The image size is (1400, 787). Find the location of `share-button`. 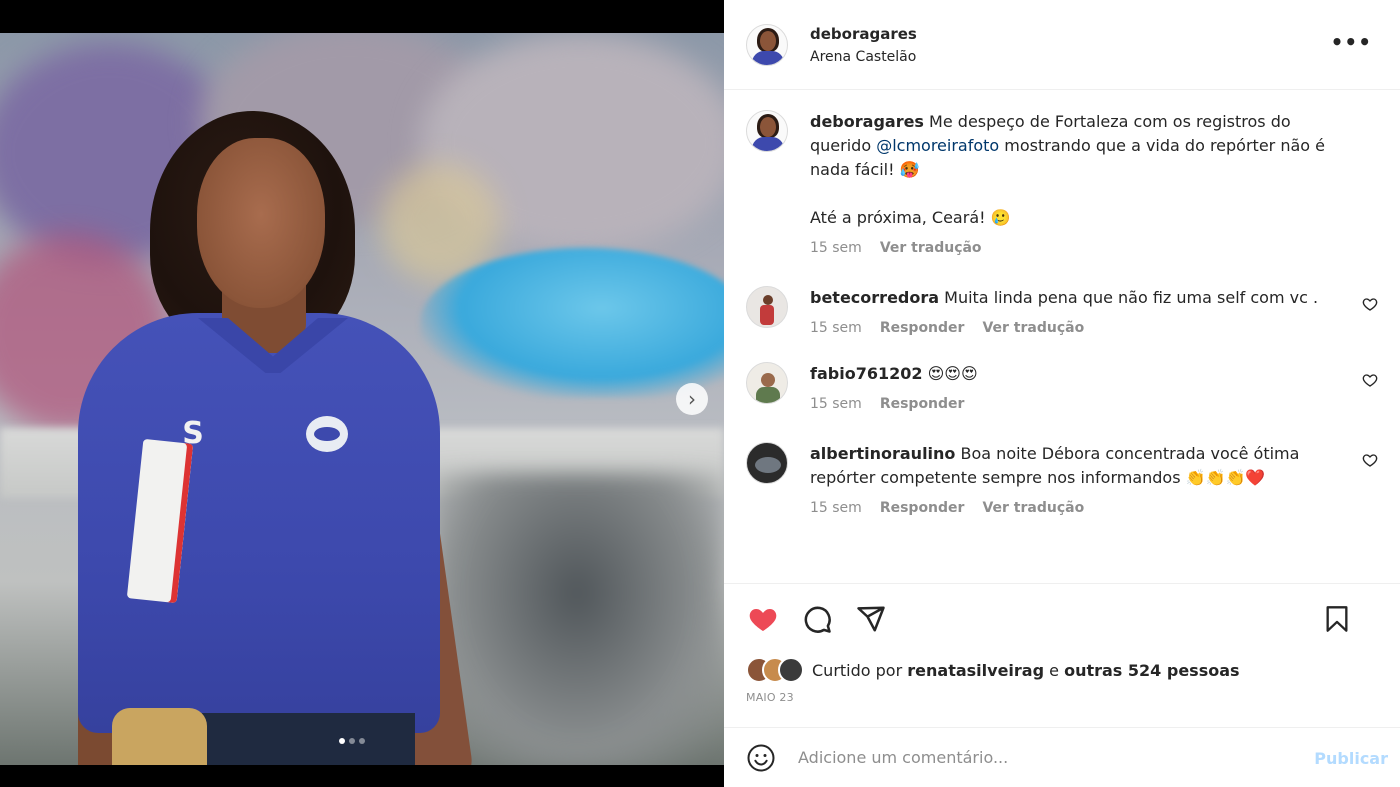

share-button is located at coordinates (871, 619).